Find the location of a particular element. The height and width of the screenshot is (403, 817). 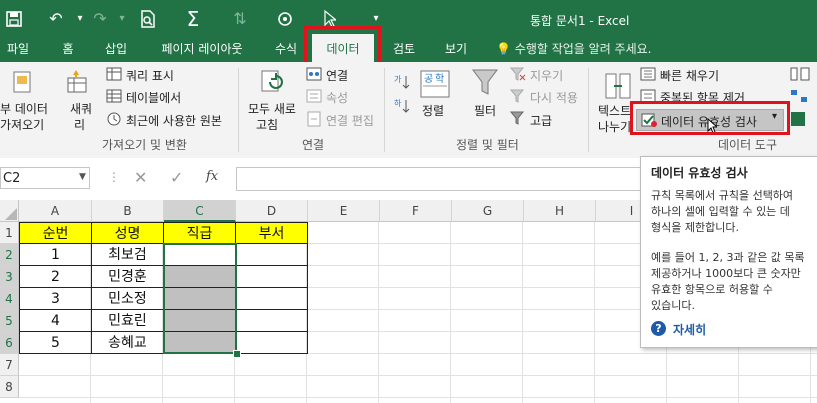

new-query-label-2: 리 is located at coordinates (79, 124).